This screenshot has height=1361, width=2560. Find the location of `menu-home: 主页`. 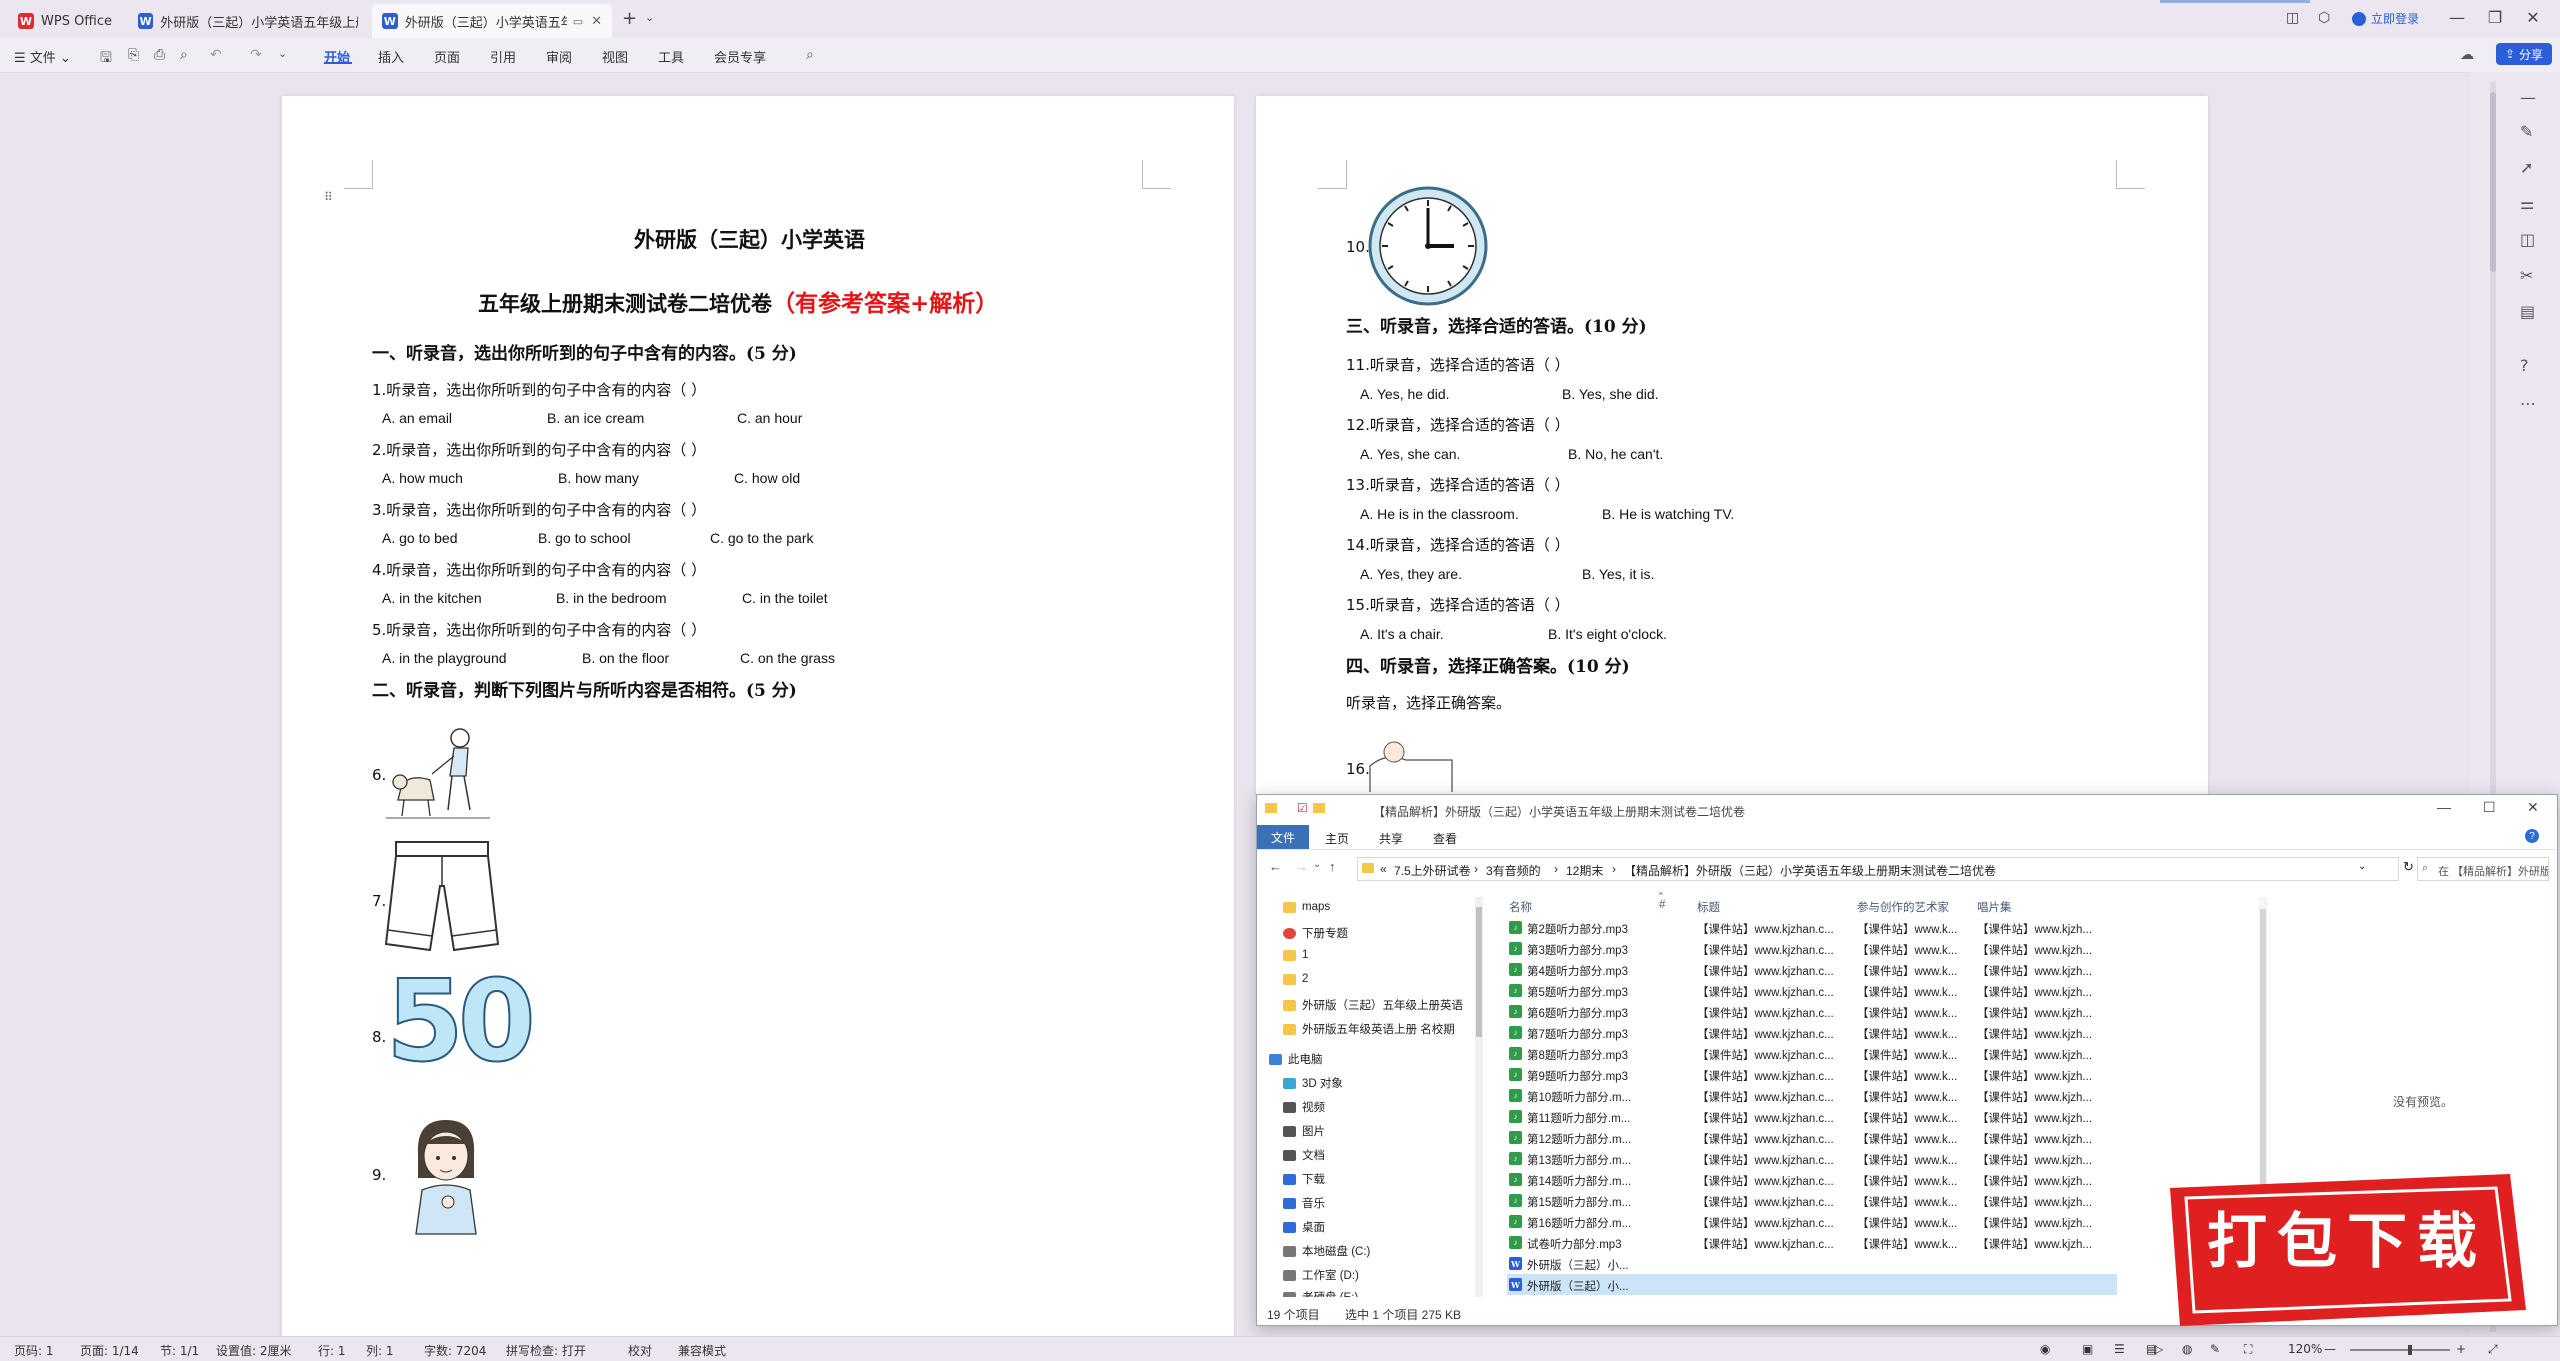

menu-home: 主页 is located at coordinates (1337, 838).